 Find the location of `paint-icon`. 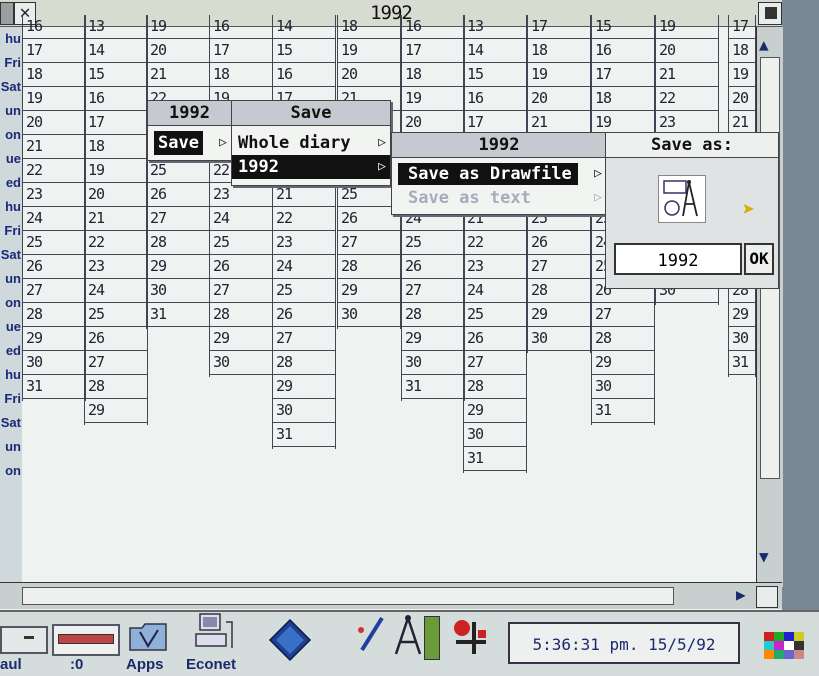

paint-icon is located at coordinates (432, 638).